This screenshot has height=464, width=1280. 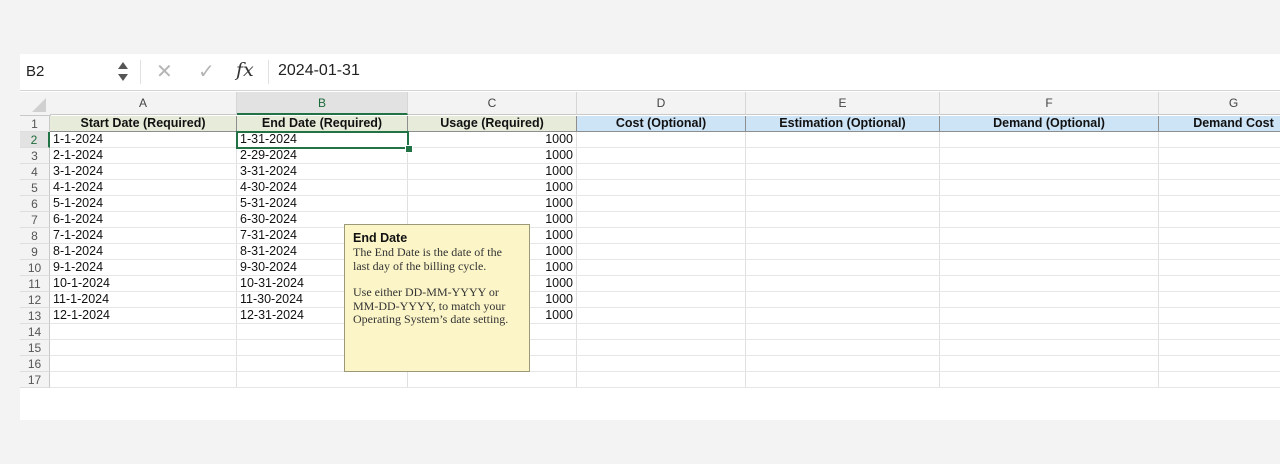 What do you see at coordinates (35, 332) in the screenshot?
I see `row-header: 14` at bounding box center [35, 332].